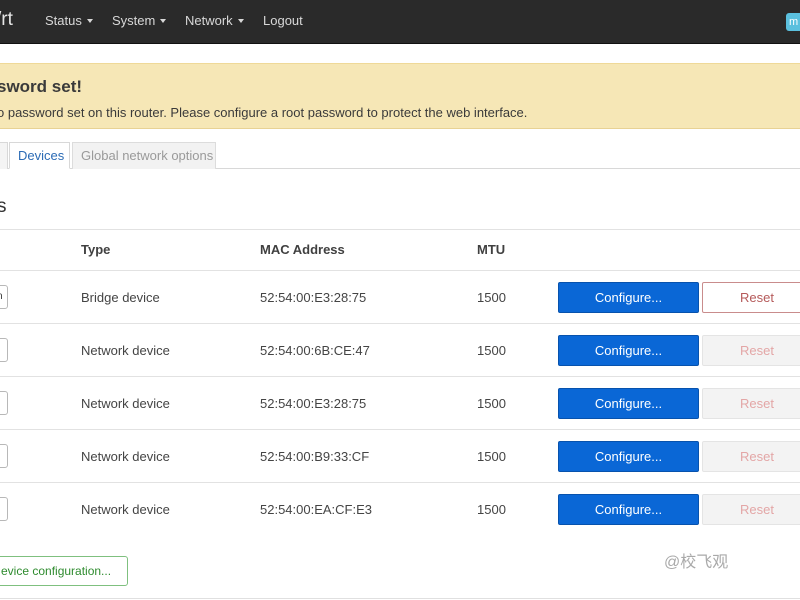 This screenshot has height=600, width=800. What do you see at coordinates (400, 598) in the screenshot?
I see `footer-divider` at bounding box center [400, 598].